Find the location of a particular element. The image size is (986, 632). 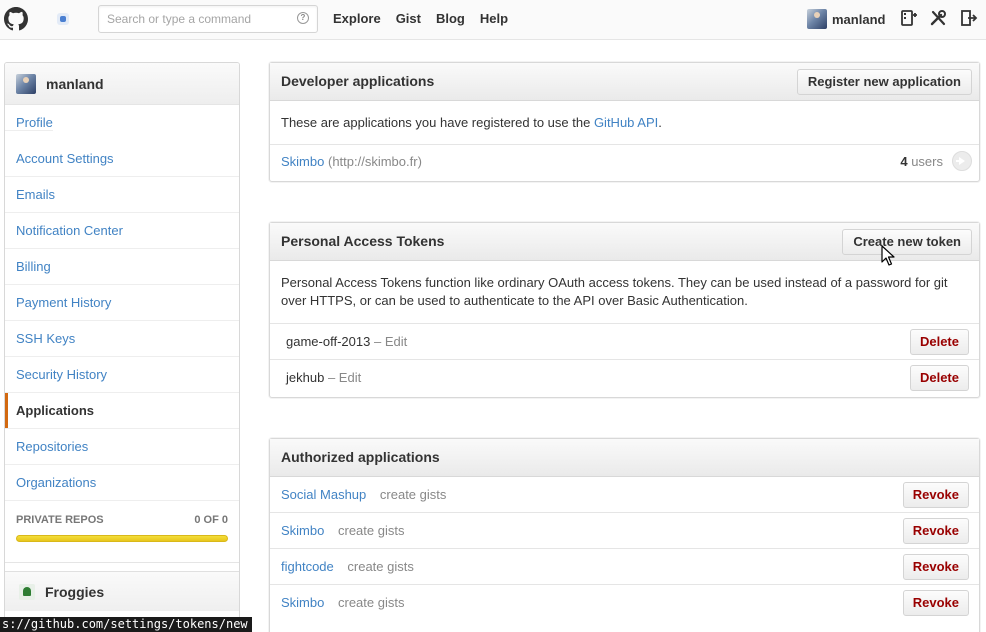

user-menu: manland is located at coordinates (846, 19).